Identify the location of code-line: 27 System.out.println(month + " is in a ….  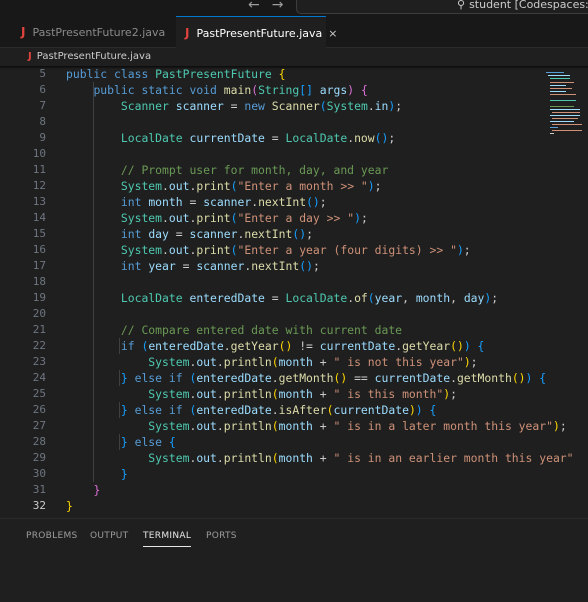
(283, 426).